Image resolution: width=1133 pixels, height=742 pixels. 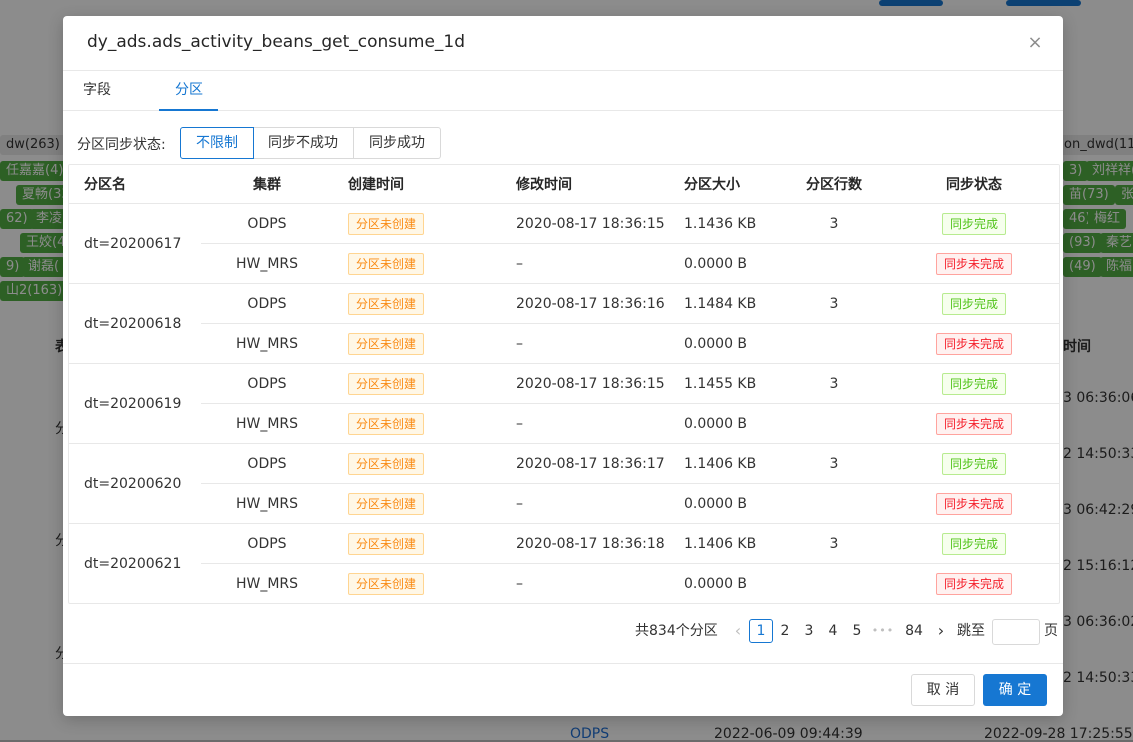 I want to click on column-header-row-count: 分区行数, so click(x=834, y=184).